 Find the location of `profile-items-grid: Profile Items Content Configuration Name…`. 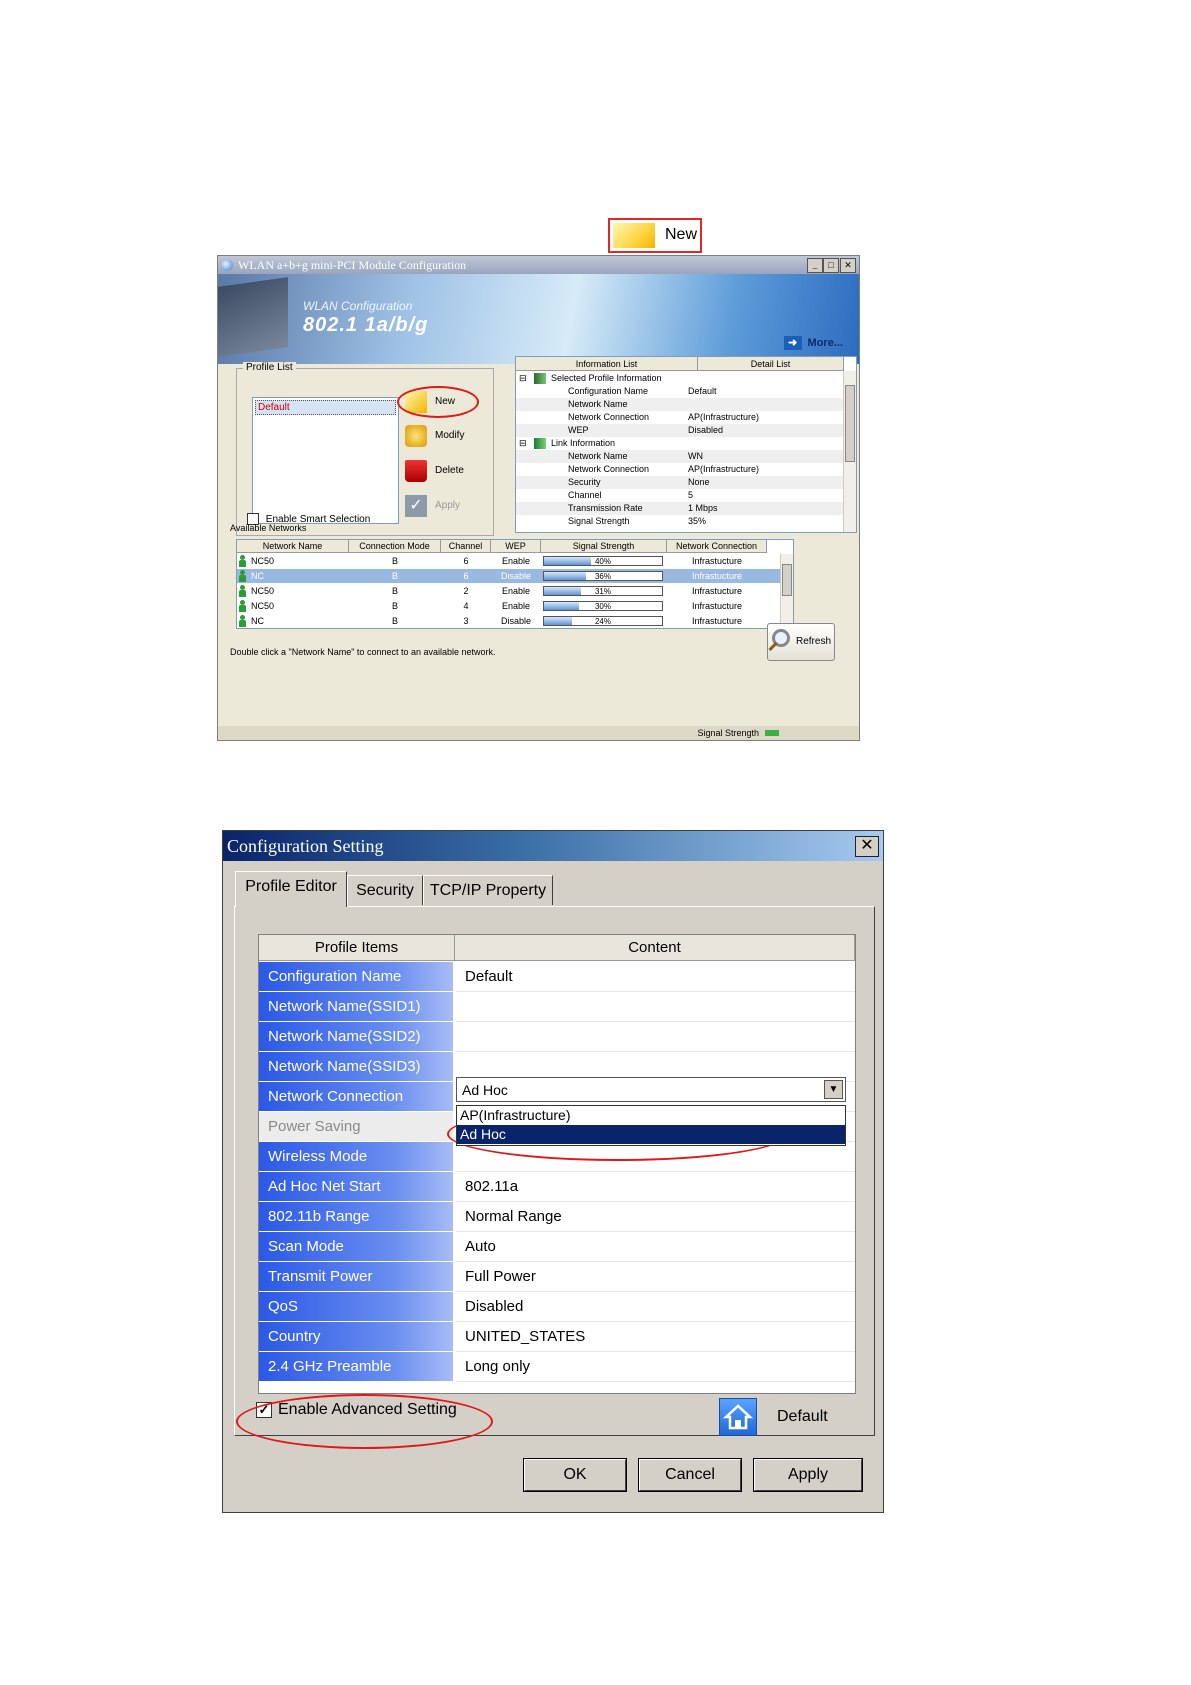

profile-items-grid: Profile Items Content Configuration Name… is located at coordinates (557, 1164).